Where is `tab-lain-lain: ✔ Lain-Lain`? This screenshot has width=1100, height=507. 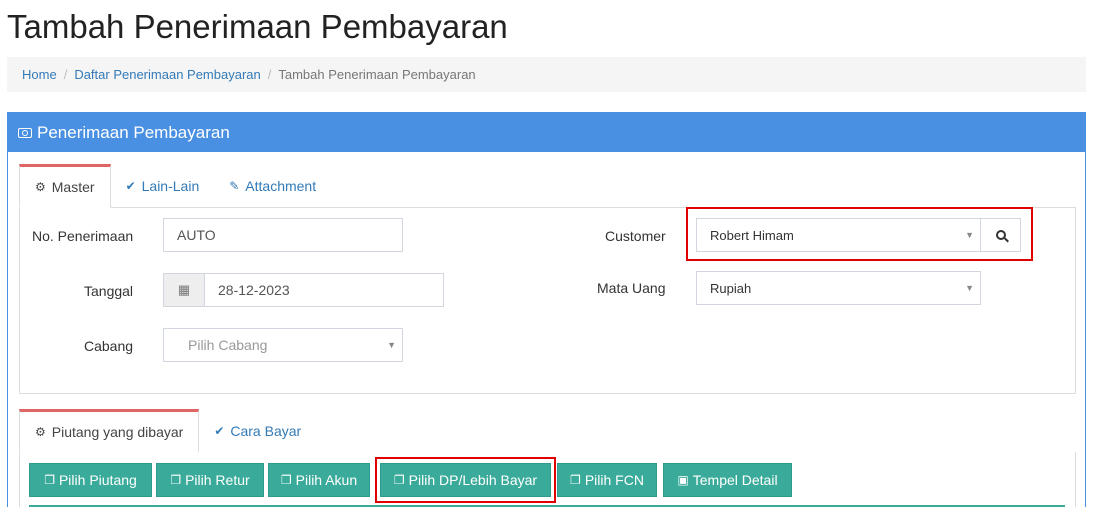
tab-lain-lain: ✔ Lain-Lain is located at coordinates (163, 186).